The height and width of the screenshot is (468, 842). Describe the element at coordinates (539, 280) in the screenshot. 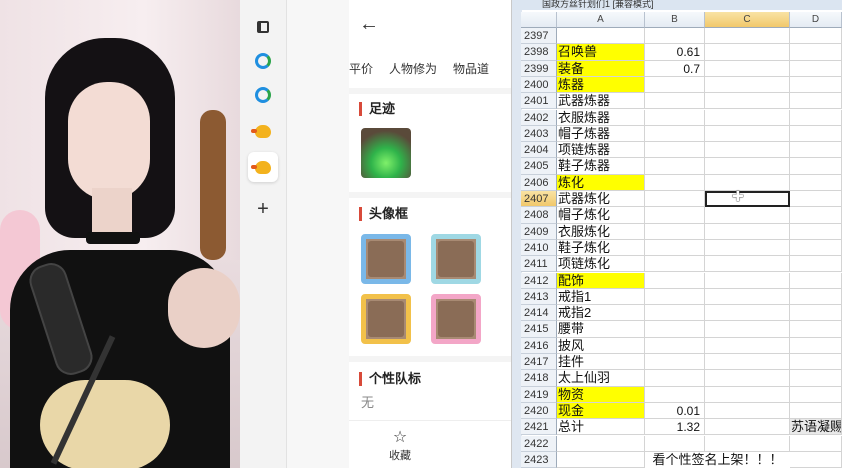

I see `row-header: 2412` at that location.